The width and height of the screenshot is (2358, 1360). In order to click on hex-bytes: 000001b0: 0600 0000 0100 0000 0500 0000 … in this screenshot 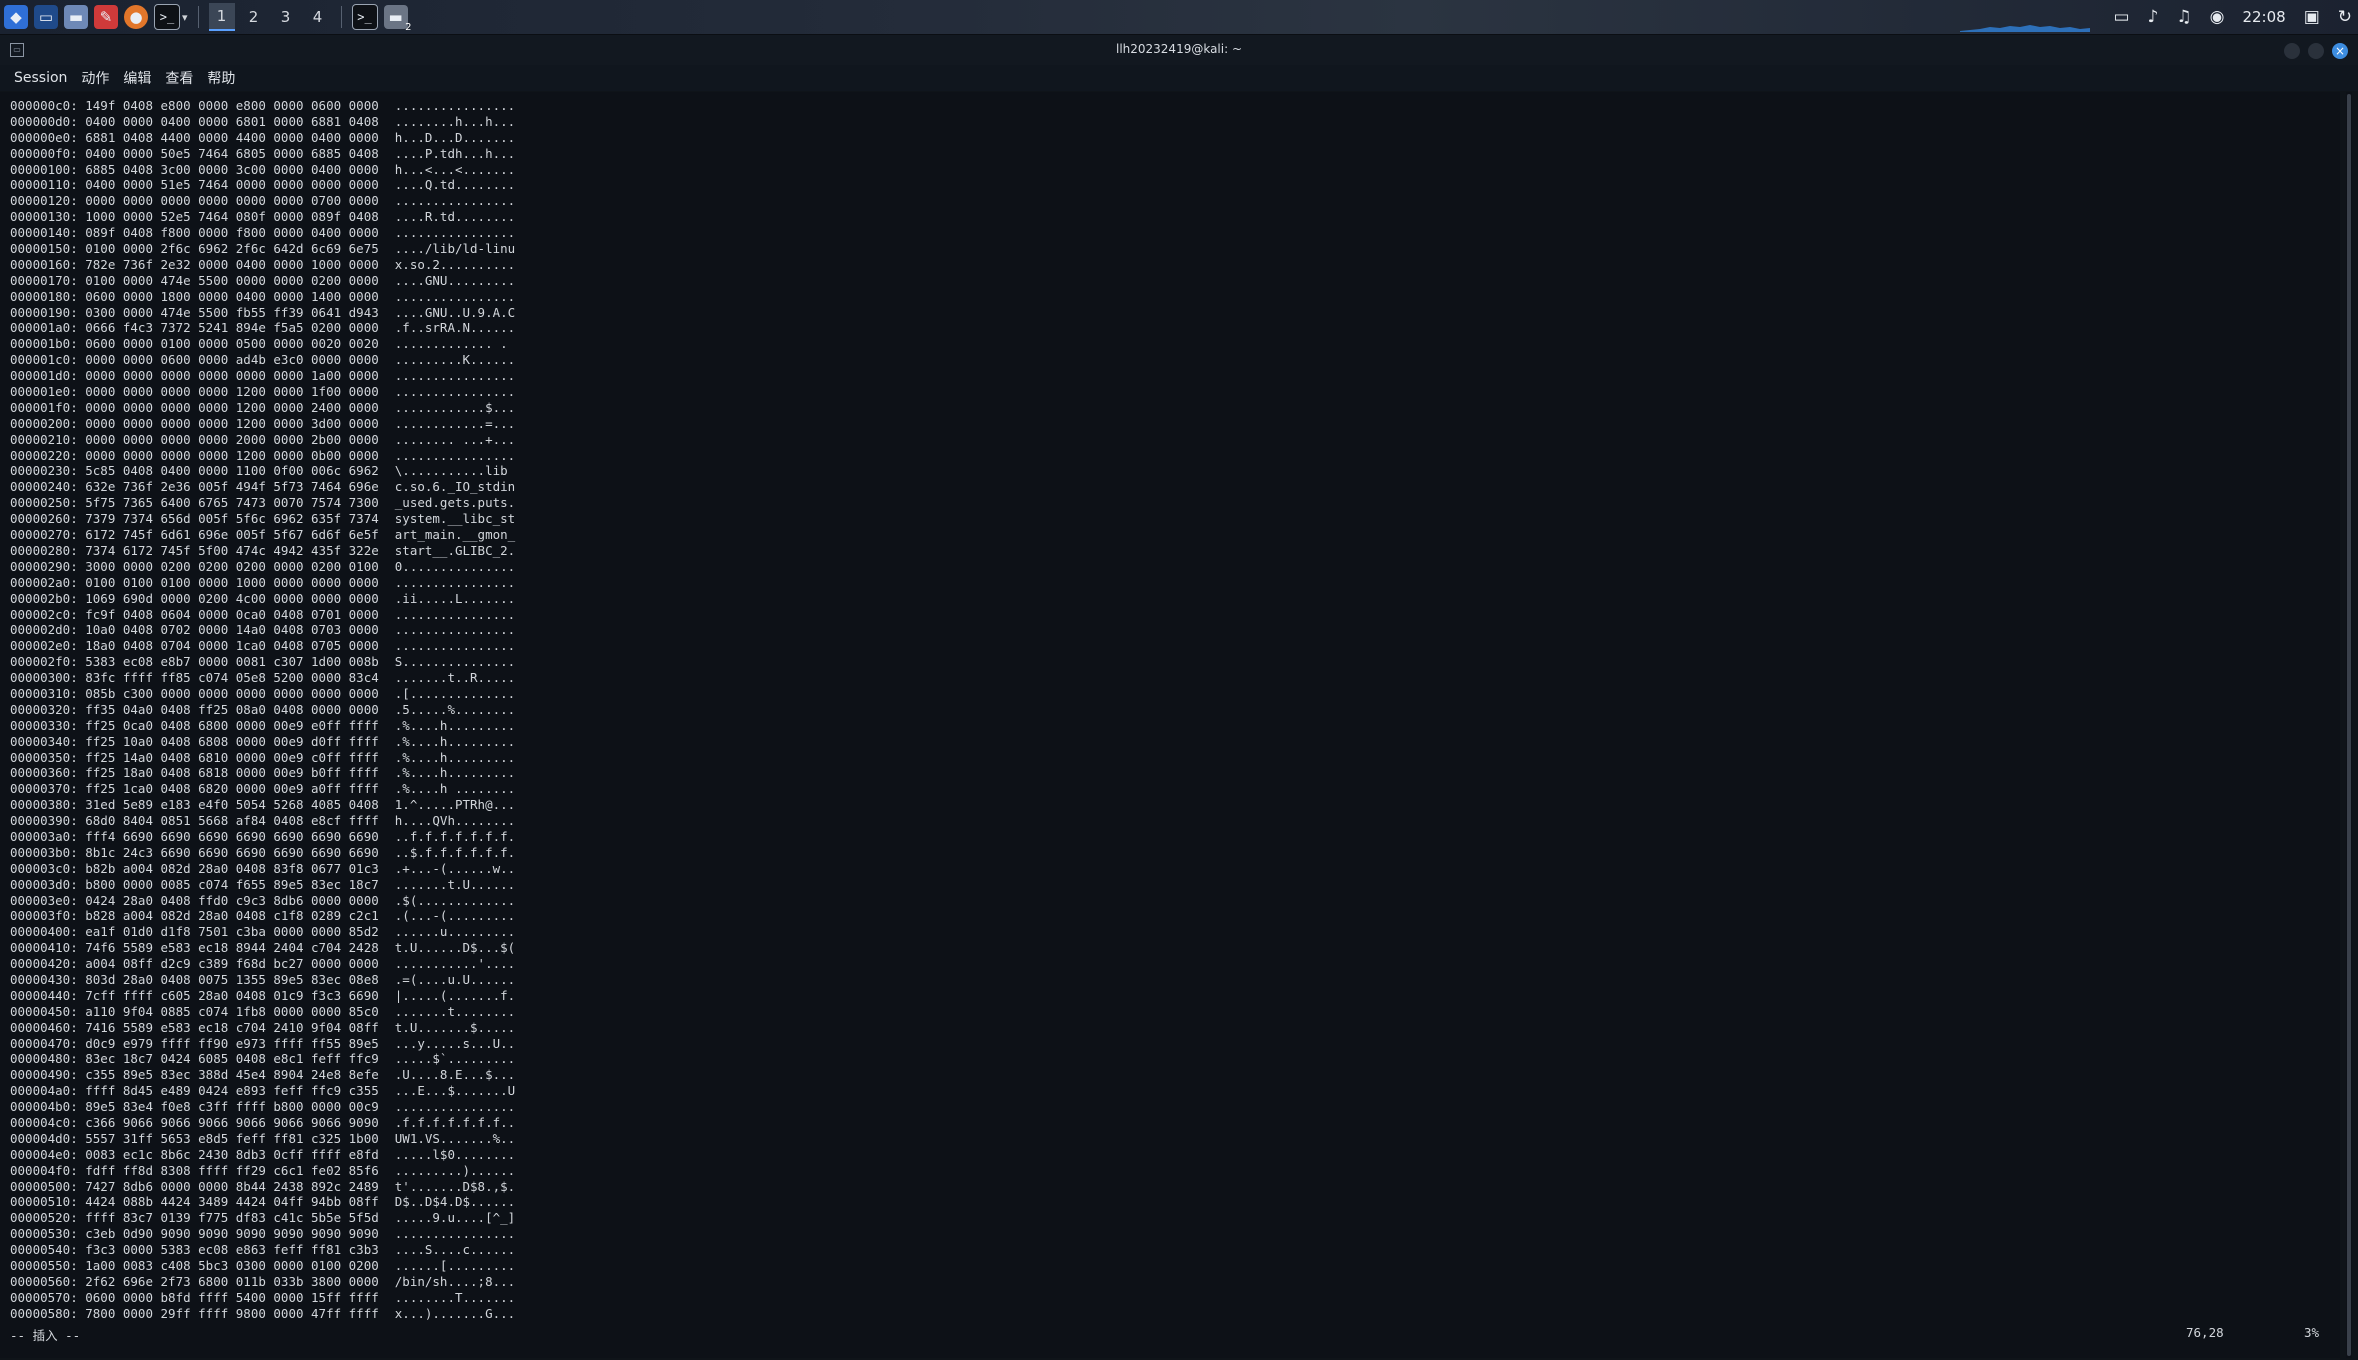, I will do `click(194, 344)`.